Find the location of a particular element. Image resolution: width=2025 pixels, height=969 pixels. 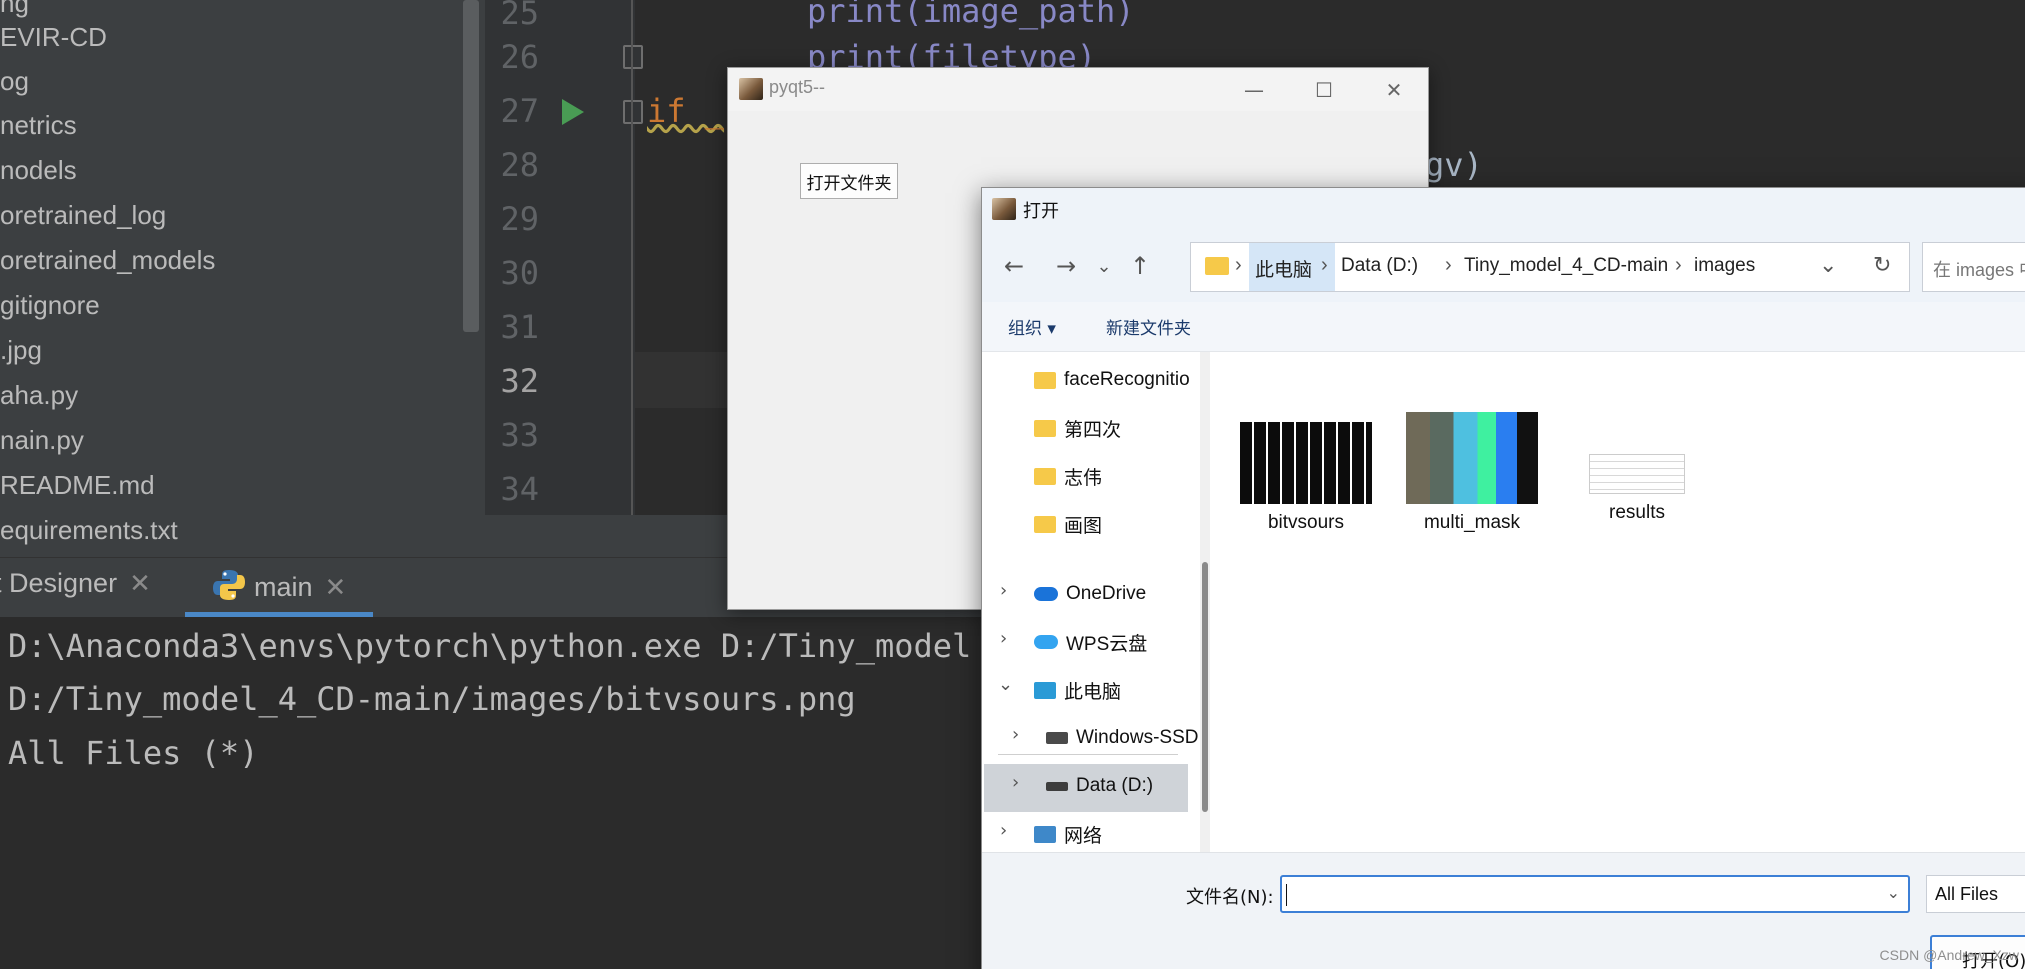

nav-item-label: WPS云盘 is located at coordinates (1107, 644).